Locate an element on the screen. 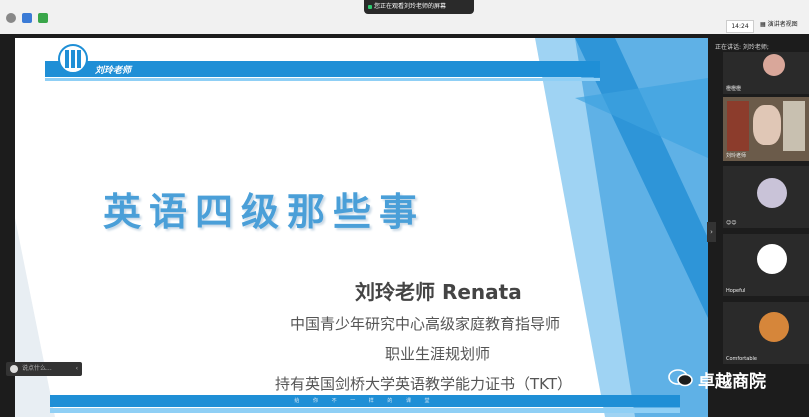 This screenshot has width=809, height=417. header-banner-accent is located at coordinates (322, 79).